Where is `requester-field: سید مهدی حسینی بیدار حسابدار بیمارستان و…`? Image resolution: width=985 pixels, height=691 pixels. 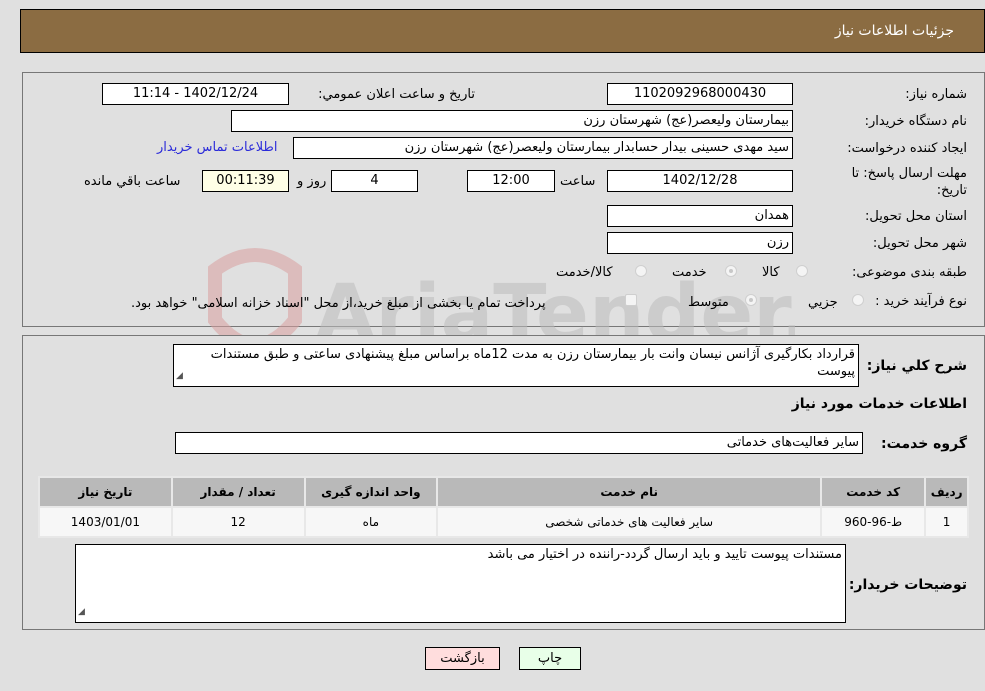
requester-field: سید مهدی حسینی بیدار حسابدار بیمارستان و… is located at coordinates (543, 148).